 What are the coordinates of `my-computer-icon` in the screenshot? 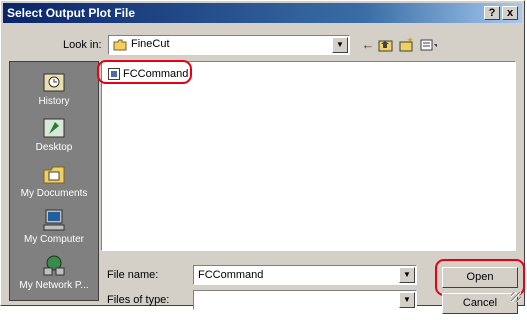 It's located at (54, 220).